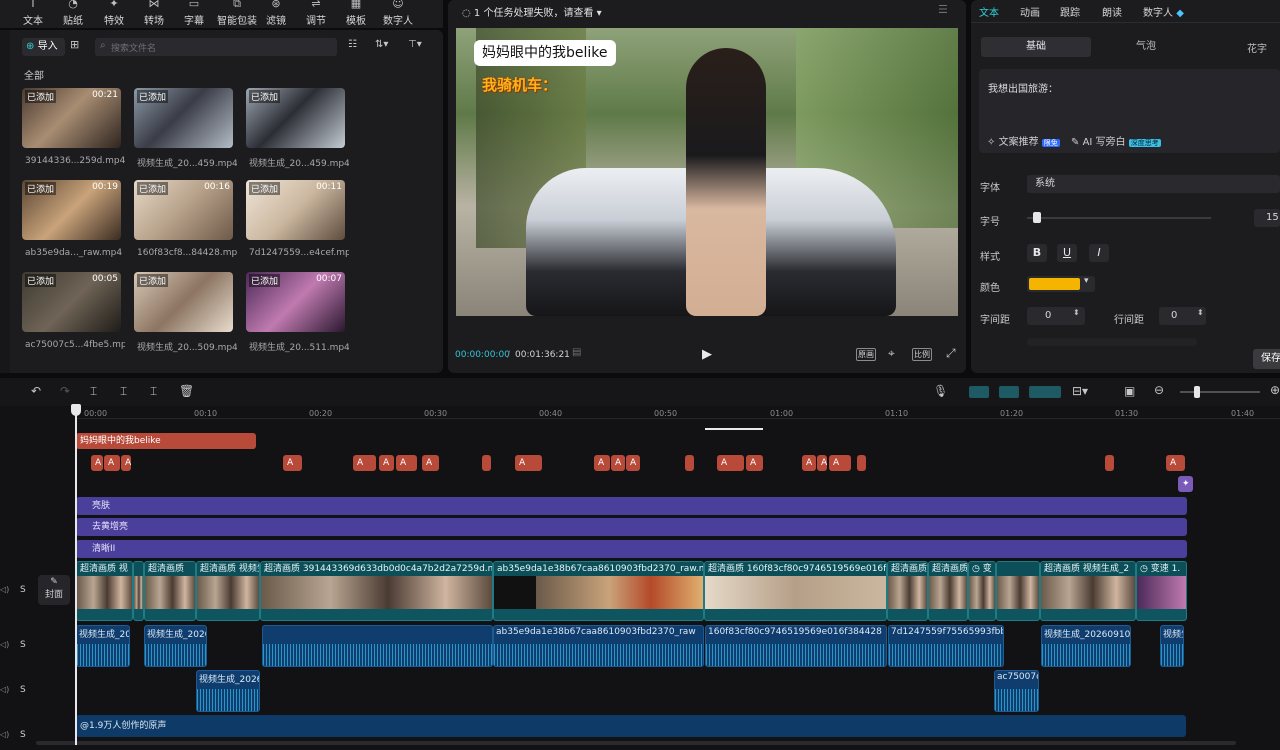 The width and height of the screenshot is (1280, 750). Describe the element at coordinates (940, 391) in the screenshot. I see `microphone-icon: 🎙` at that location.